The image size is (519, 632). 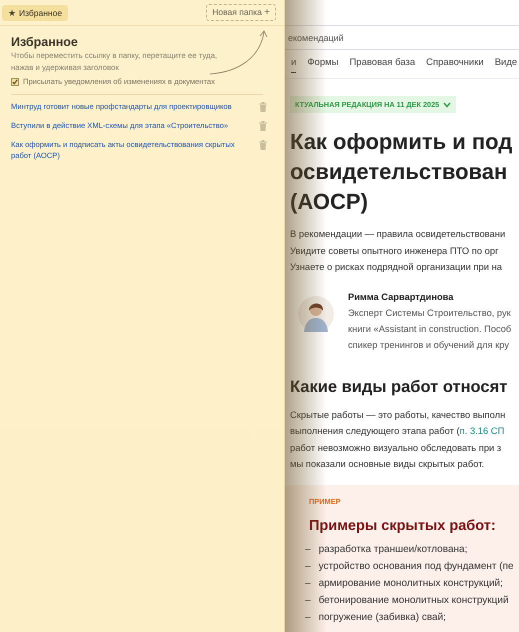 What do you see at coordinates (429, 313) in the screenshot?
I see `author-bio: Эксперт Системы Строительство, рук` at bounding box center [429, 313].